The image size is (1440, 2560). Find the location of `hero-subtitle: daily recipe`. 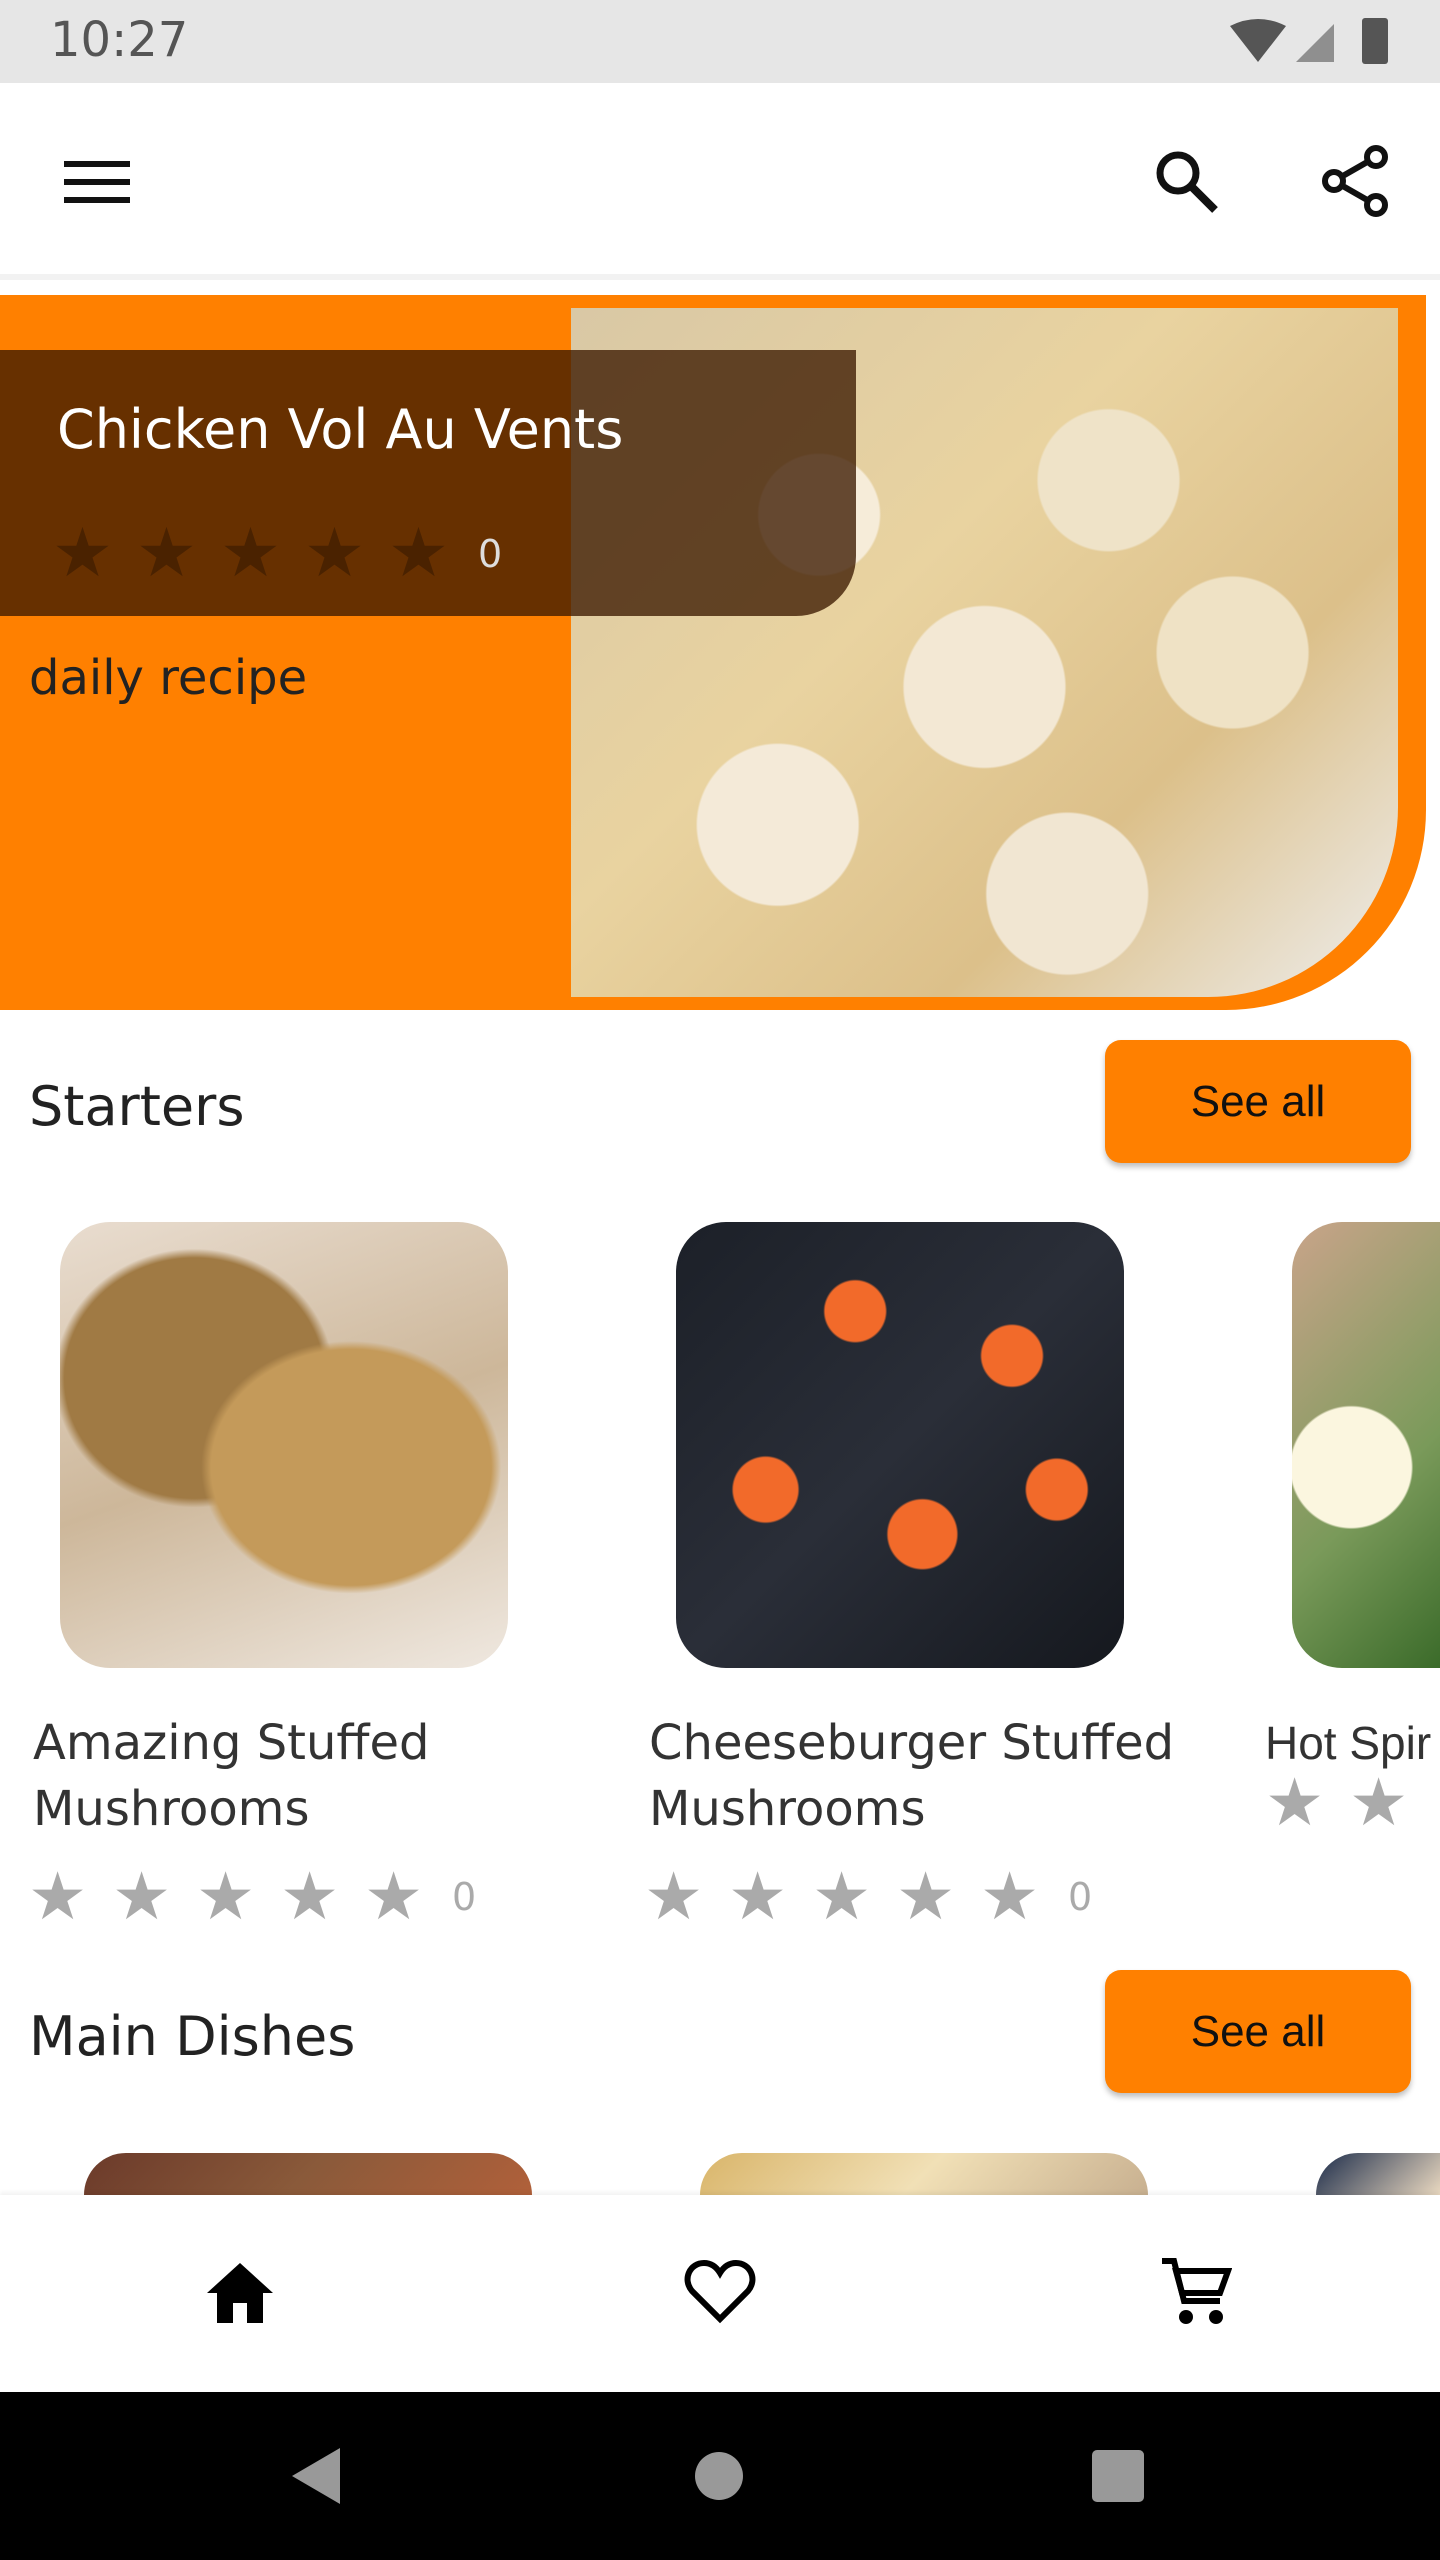

hero-subtitle: daily recipe is located at coordinates (168, 678).